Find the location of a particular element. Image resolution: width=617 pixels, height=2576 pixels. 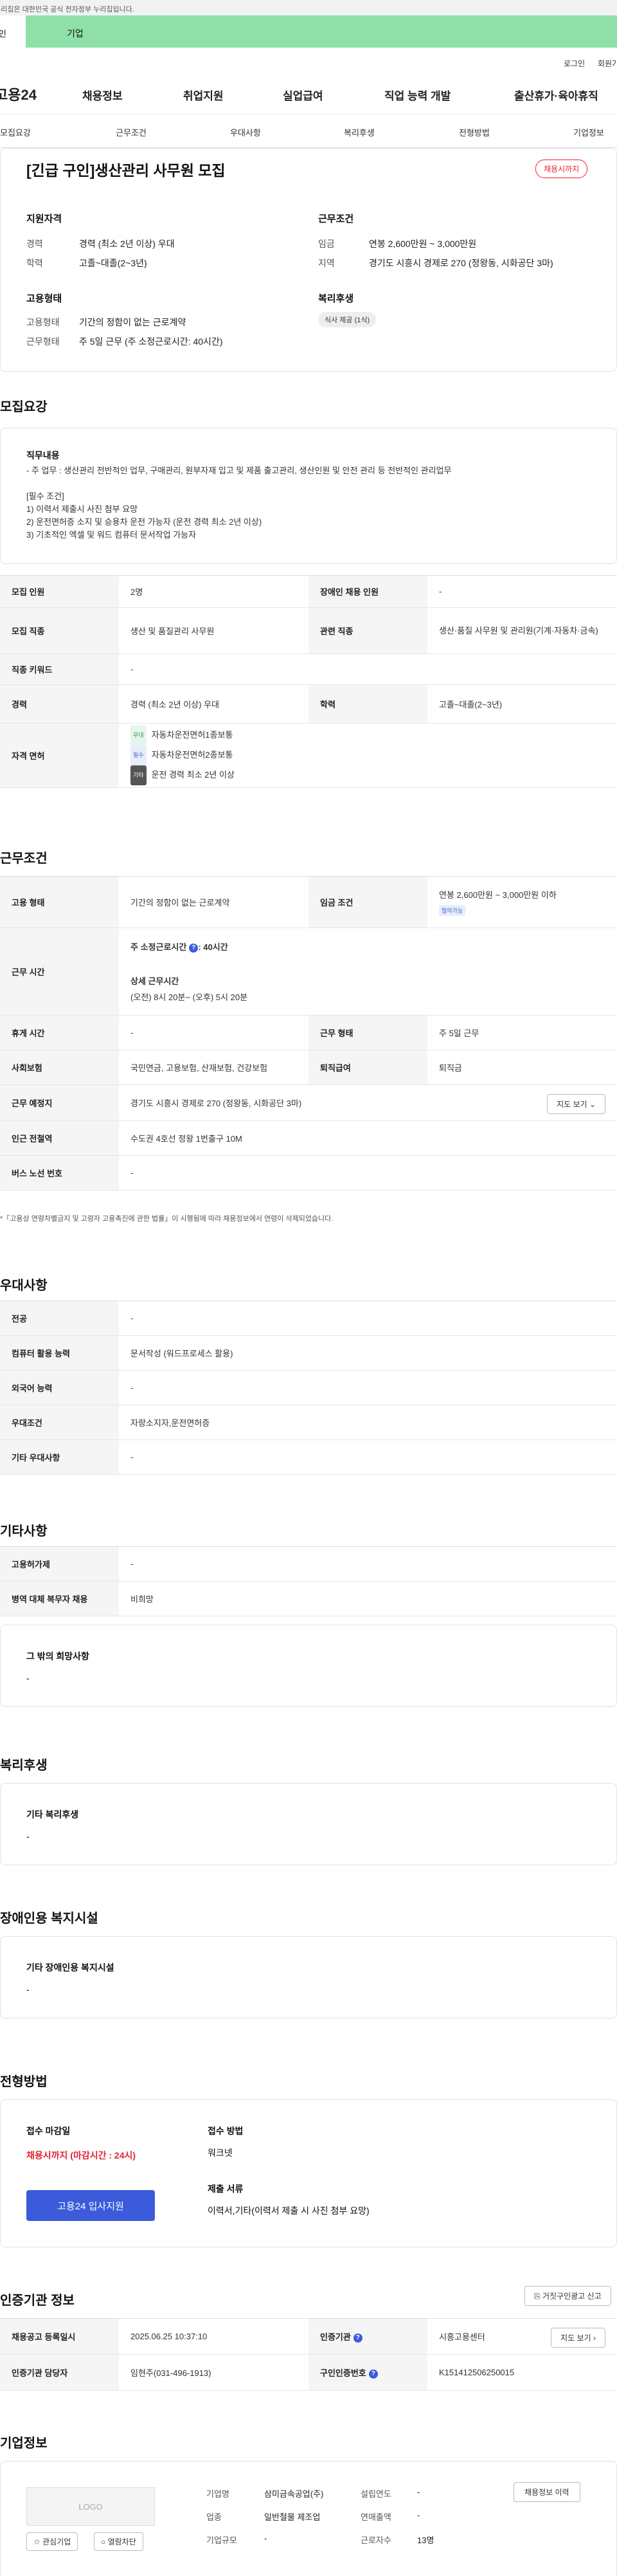

pref-section-title: 우대사항 is located at coordinates (24, 1286).